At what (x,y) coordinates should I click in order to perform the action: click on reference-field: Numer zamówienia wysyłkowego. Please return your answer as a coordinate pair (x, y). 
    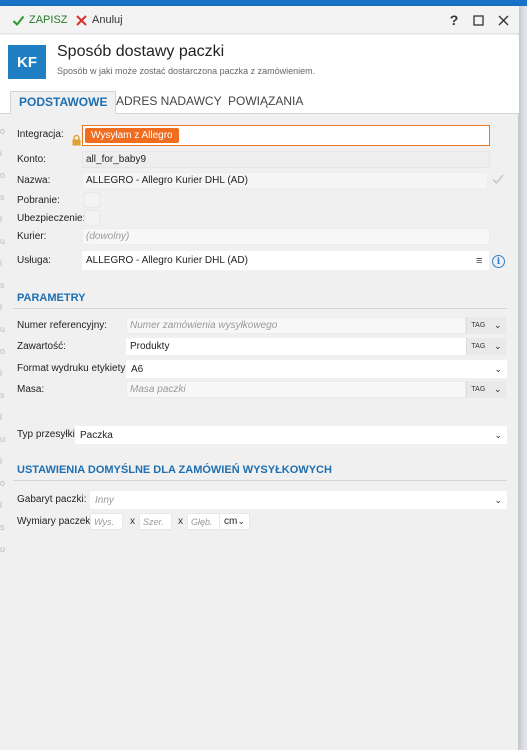
    Looking at the image, I should click on (296, 325).